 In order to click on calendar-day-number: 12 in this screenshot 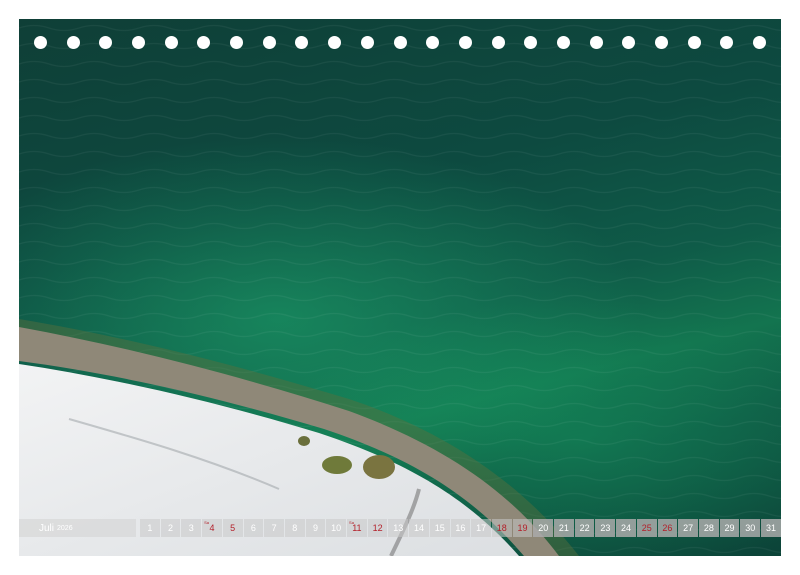, I will do `click(377, 528)`.